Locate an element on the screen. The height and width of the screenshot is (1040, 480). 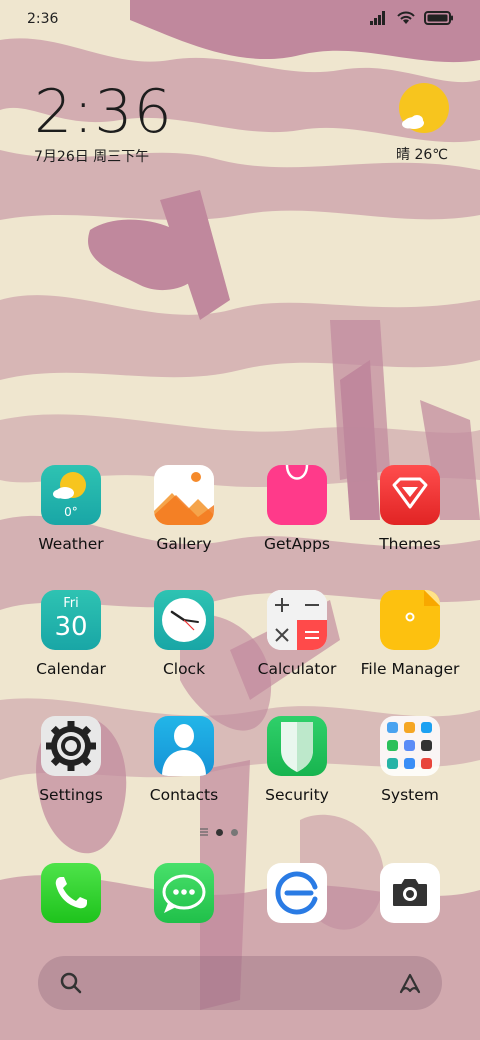
dock-camera is located at coordinates (410, 893).